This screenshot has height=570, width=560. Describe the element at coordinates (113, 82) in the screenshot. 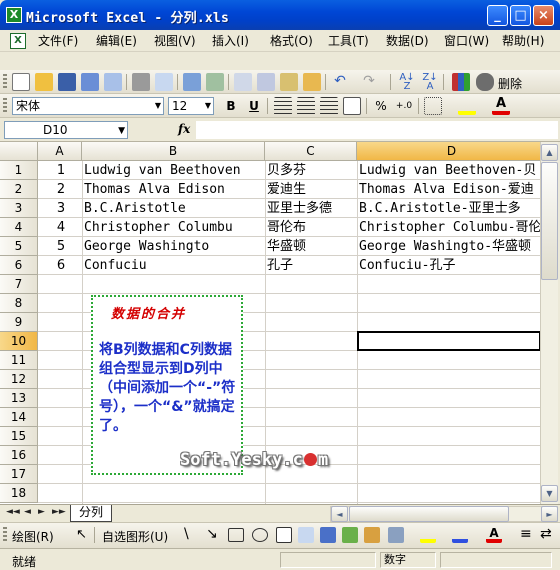

I see `email-icon` at that location.